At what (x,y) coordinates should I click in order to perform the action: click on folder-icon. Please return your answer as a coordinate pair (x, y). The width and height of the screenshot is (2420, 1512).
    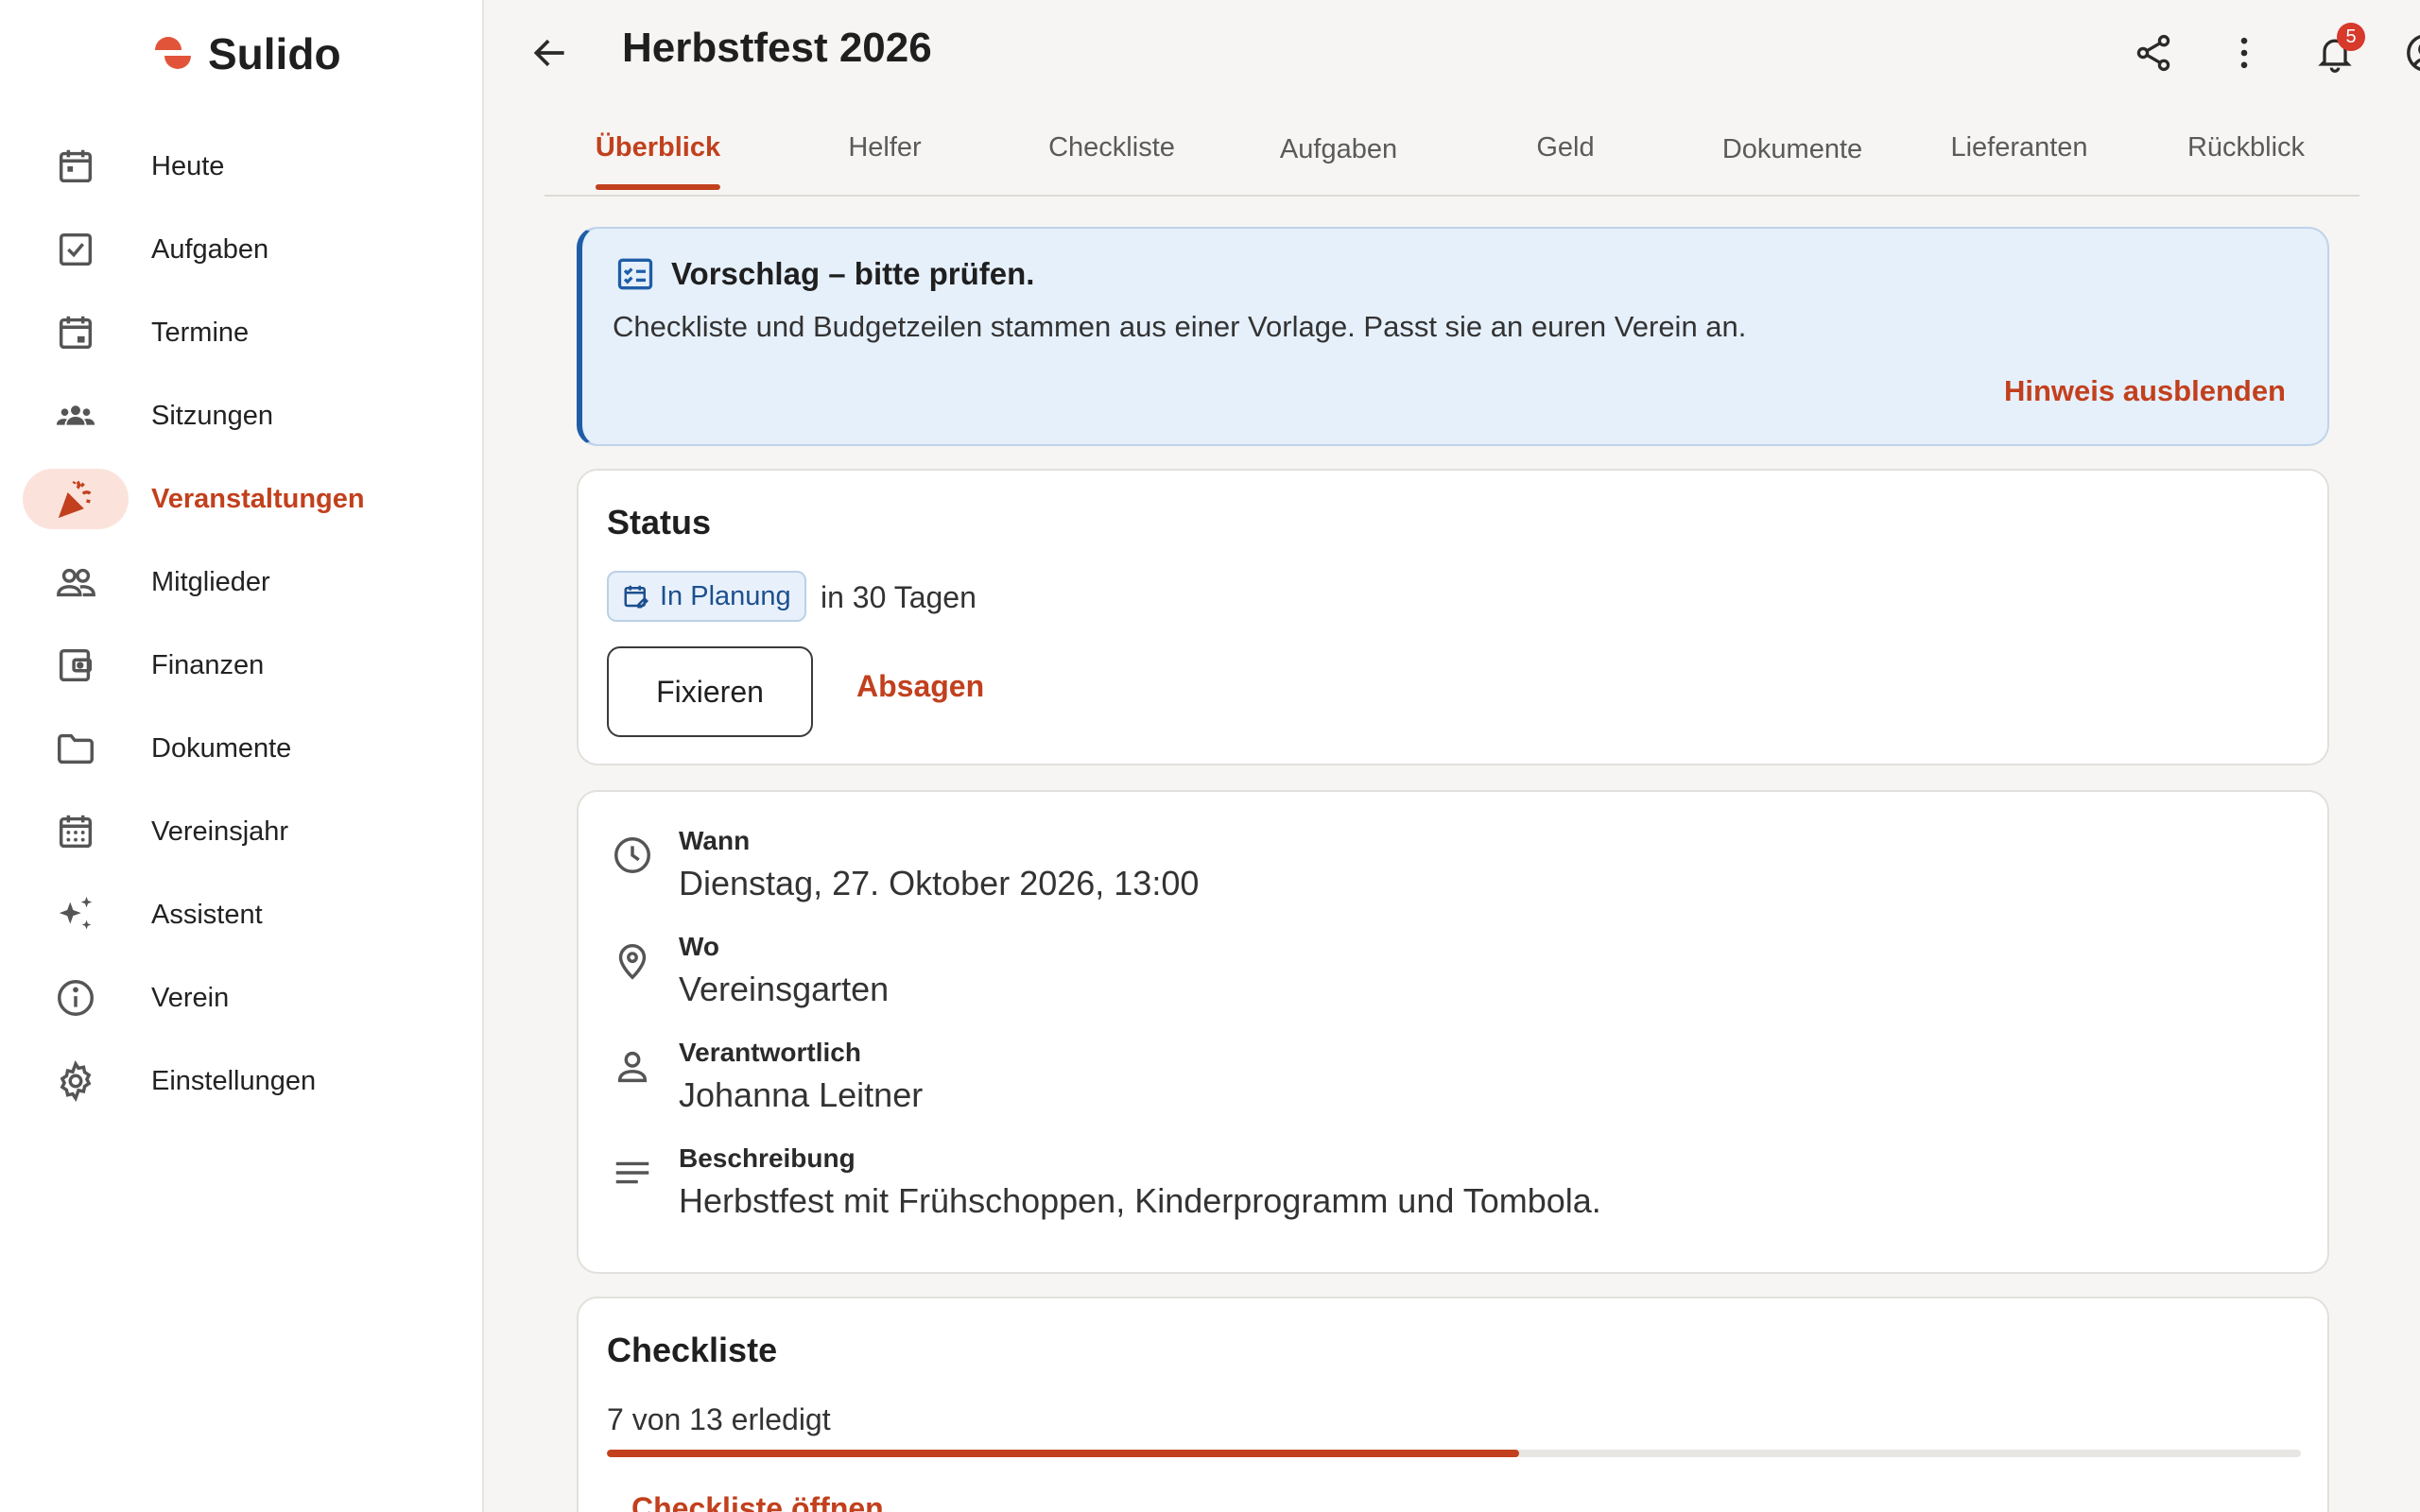
    Looking at the image, I should click on (76, 748).